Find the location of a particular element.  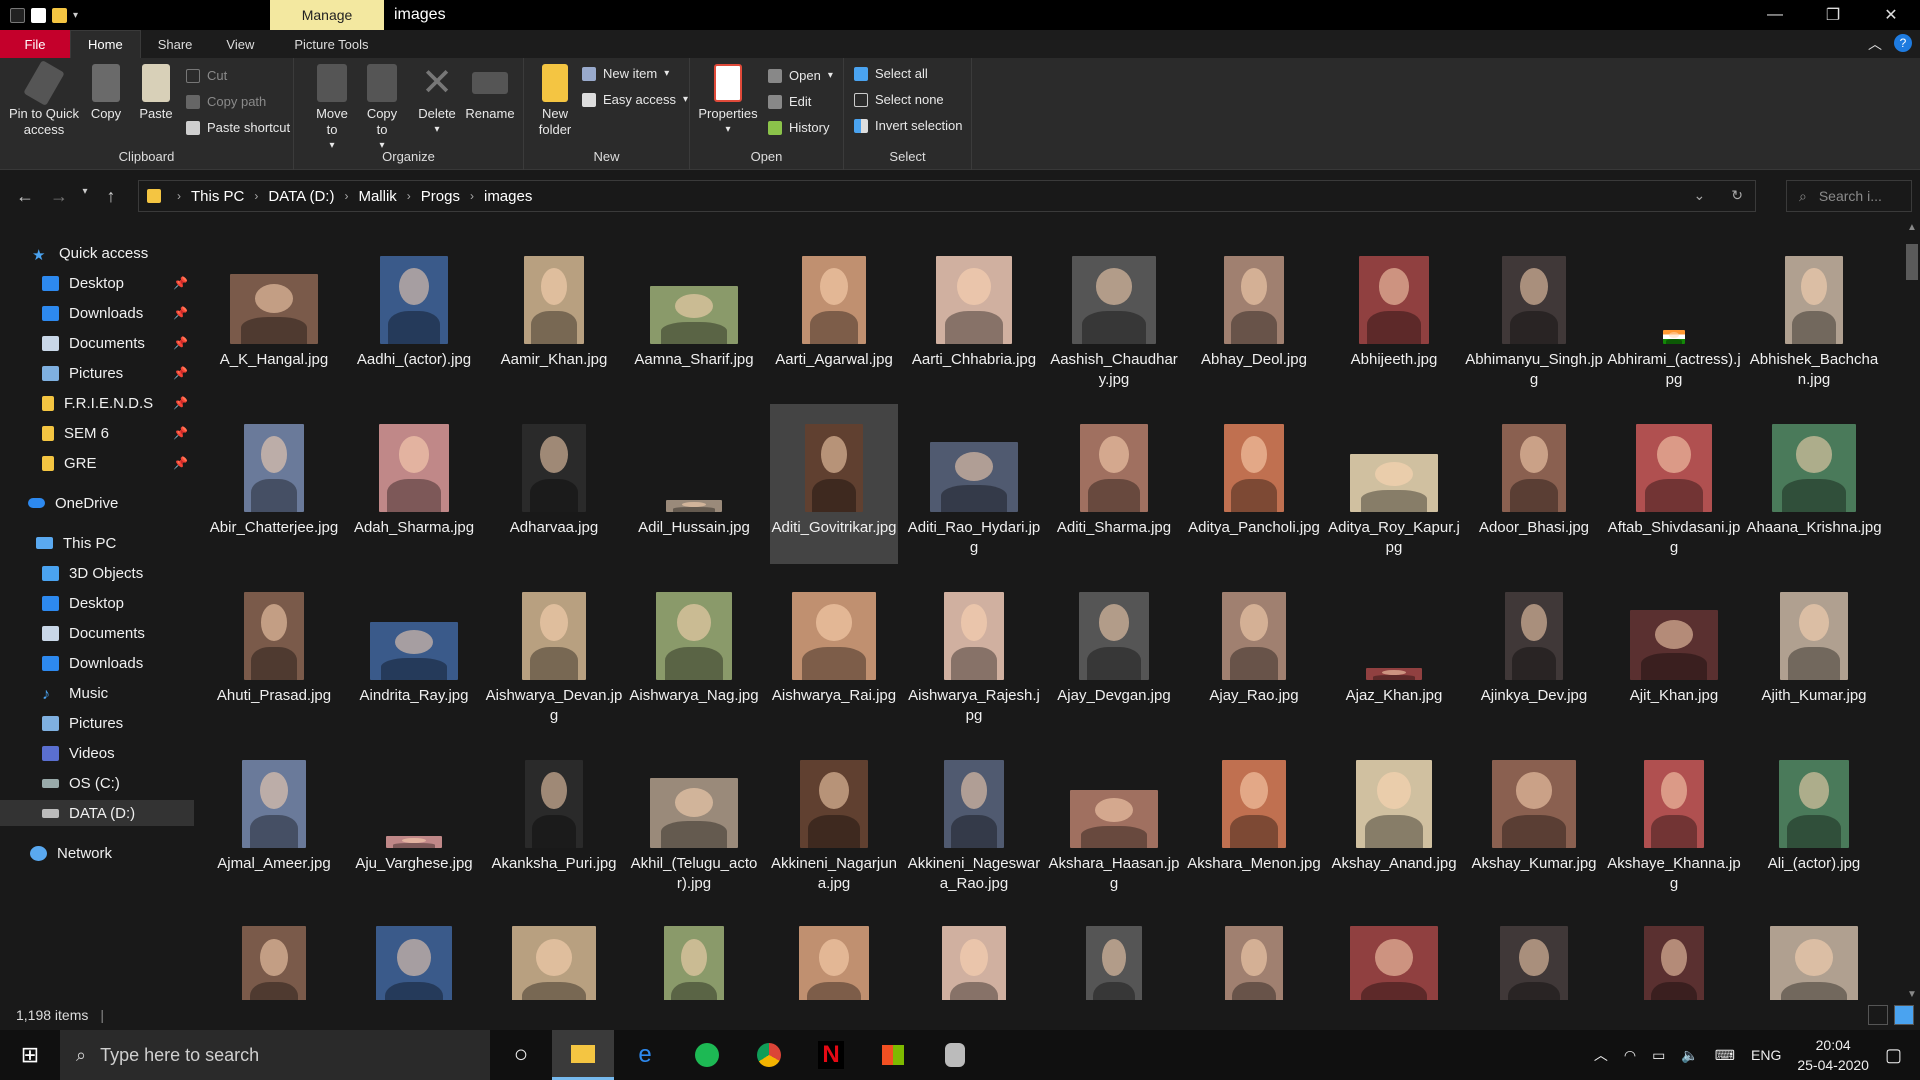

copy-button: Copy is located at coordinates (106, 93).